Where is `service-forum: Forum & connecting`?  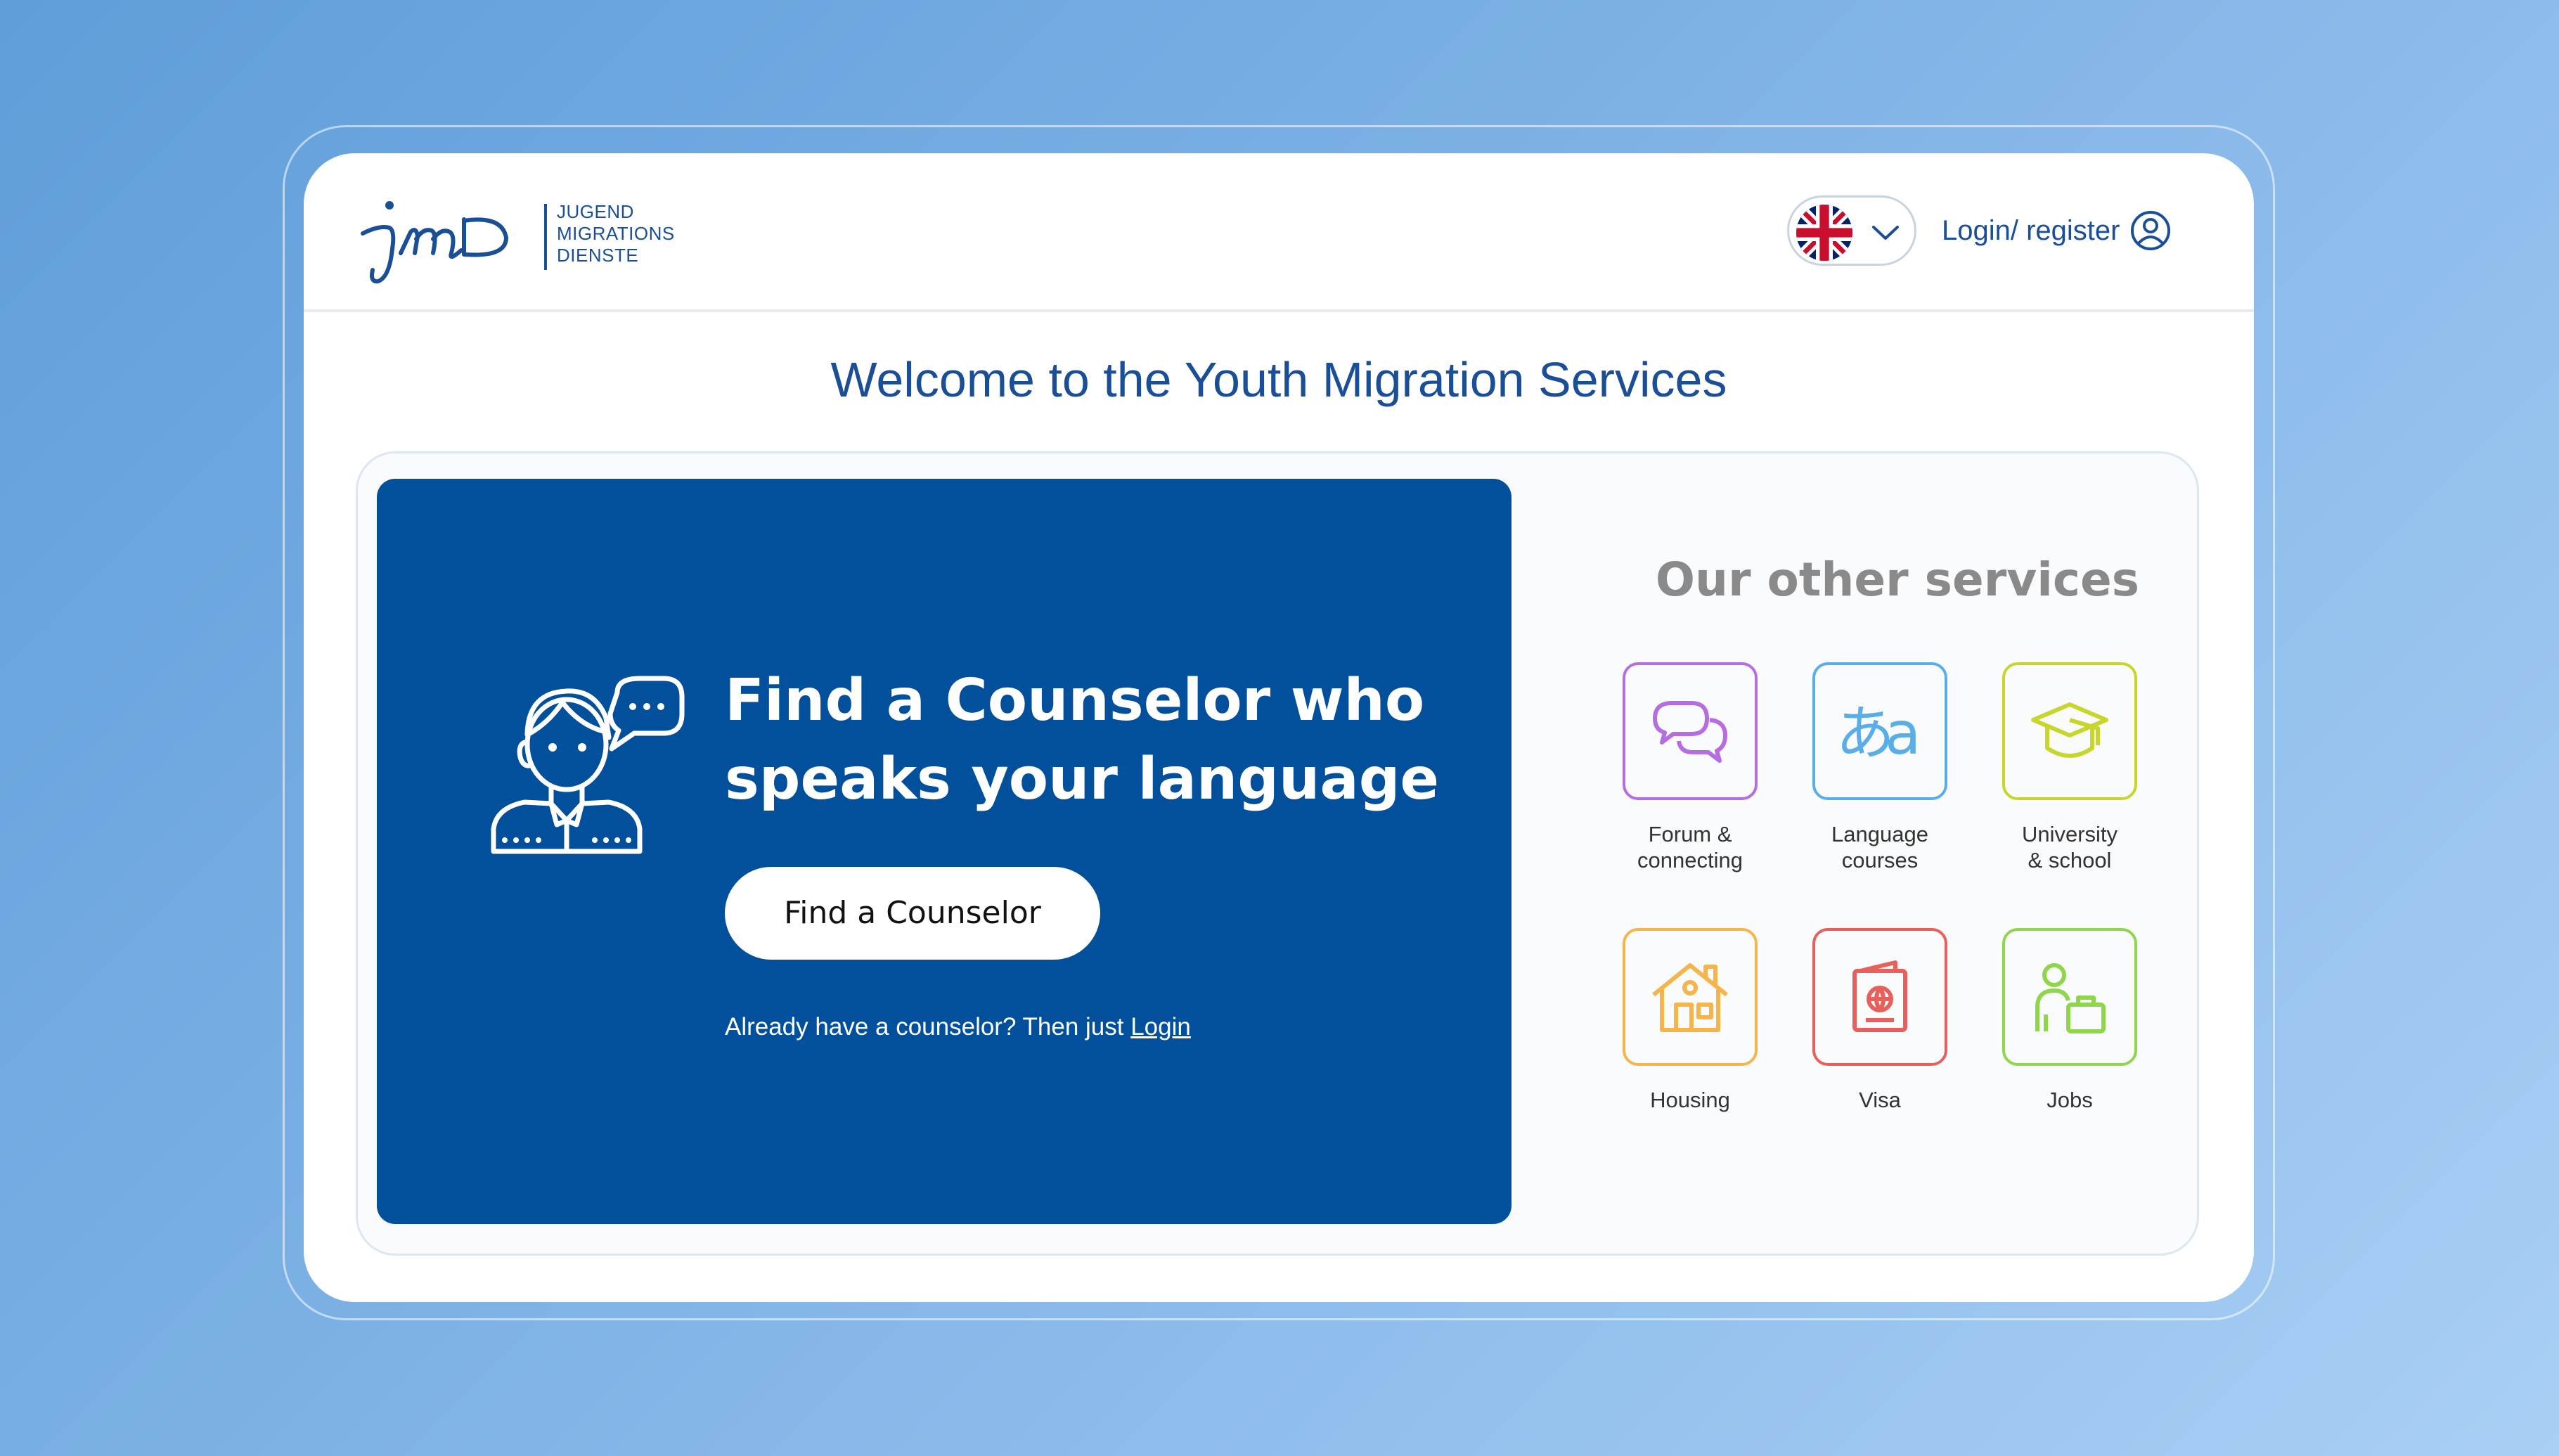
service-forum: Forum & connecting is located at coordinates (1690, 767).